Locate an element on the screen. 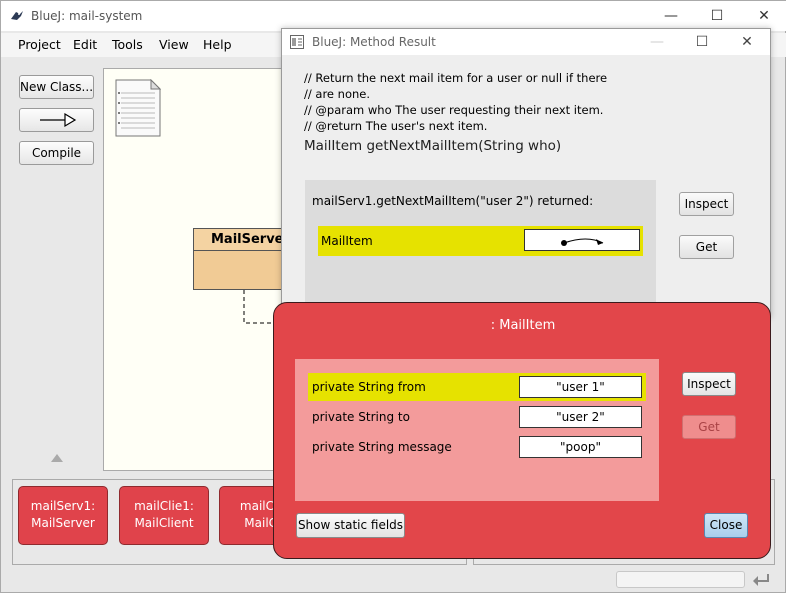  object-mailserv1: mailServ1: MailServer is located at coordinates (63, 515).